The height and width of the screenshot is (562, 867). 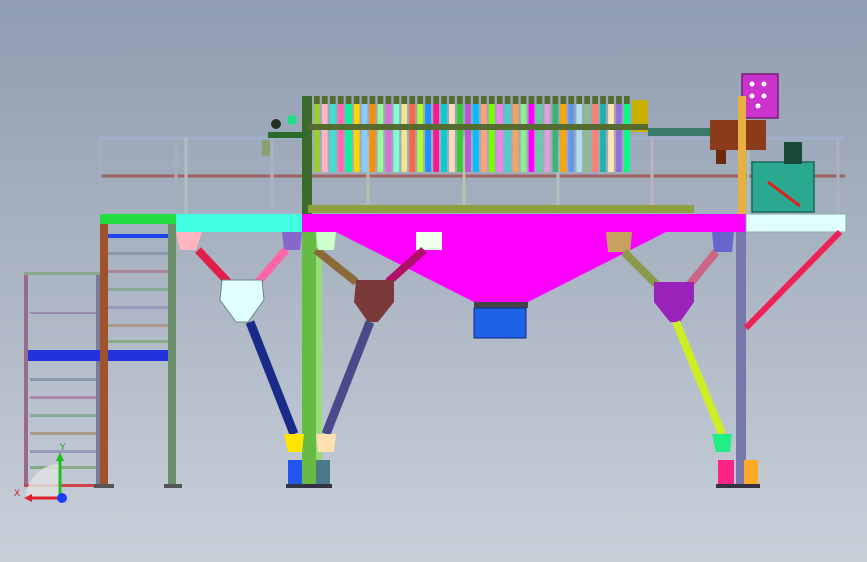 I want to click on right-bracing, so click(x=724, y=340).